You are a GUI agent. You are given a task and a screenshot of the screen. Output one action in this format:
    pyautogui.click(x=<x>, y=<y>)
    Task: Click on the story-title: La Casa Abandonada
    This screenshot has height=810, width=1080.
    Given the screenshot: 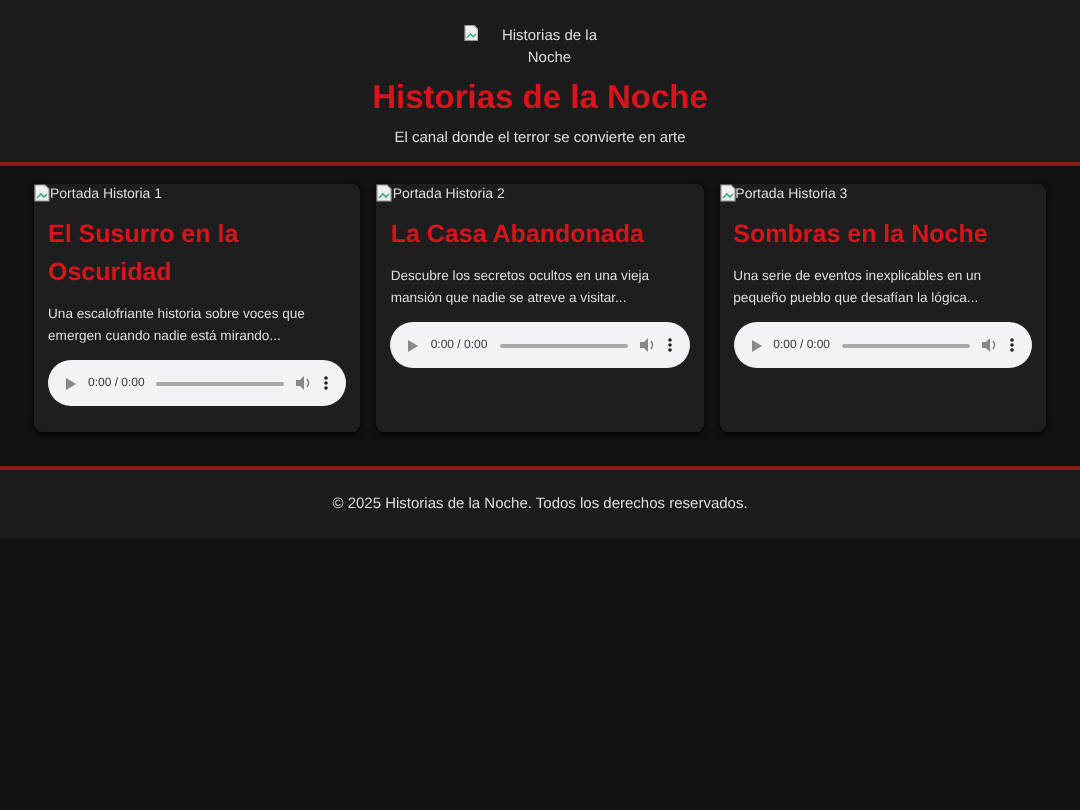 What is the action you would take?
    pyautogui.click(x=518, y=235)
    